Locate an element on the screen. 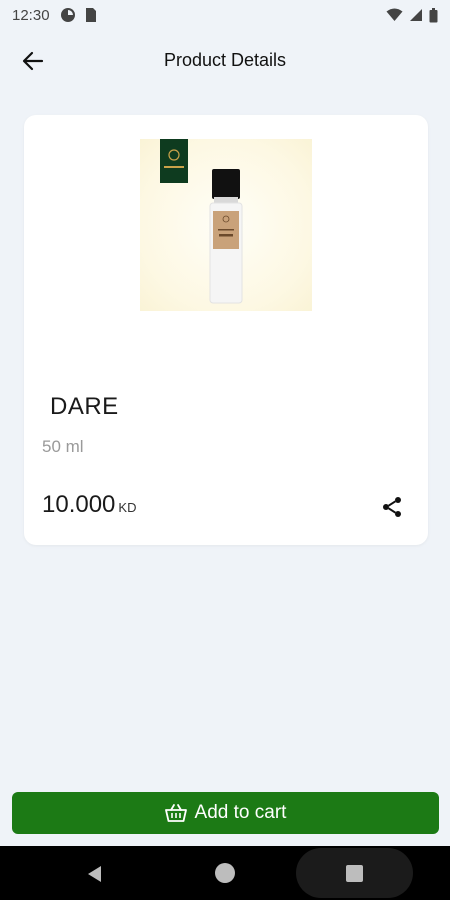 Image resolution: width=450 pixels, height=900 pixels. price-row: 10.000 KD is located at coordinates (89, 505).